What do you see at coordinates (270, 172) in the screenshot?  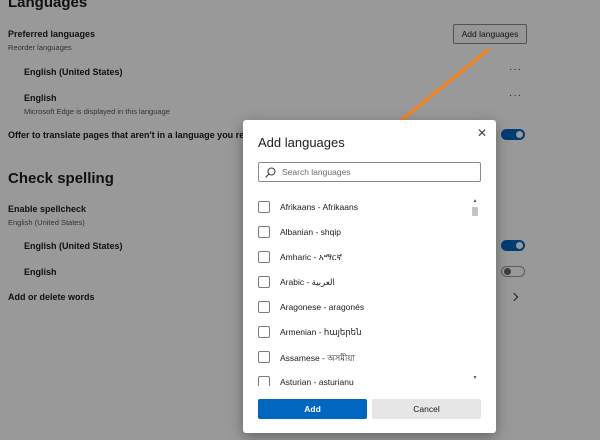 I see `search-icon` at bounding box center [270, 172].